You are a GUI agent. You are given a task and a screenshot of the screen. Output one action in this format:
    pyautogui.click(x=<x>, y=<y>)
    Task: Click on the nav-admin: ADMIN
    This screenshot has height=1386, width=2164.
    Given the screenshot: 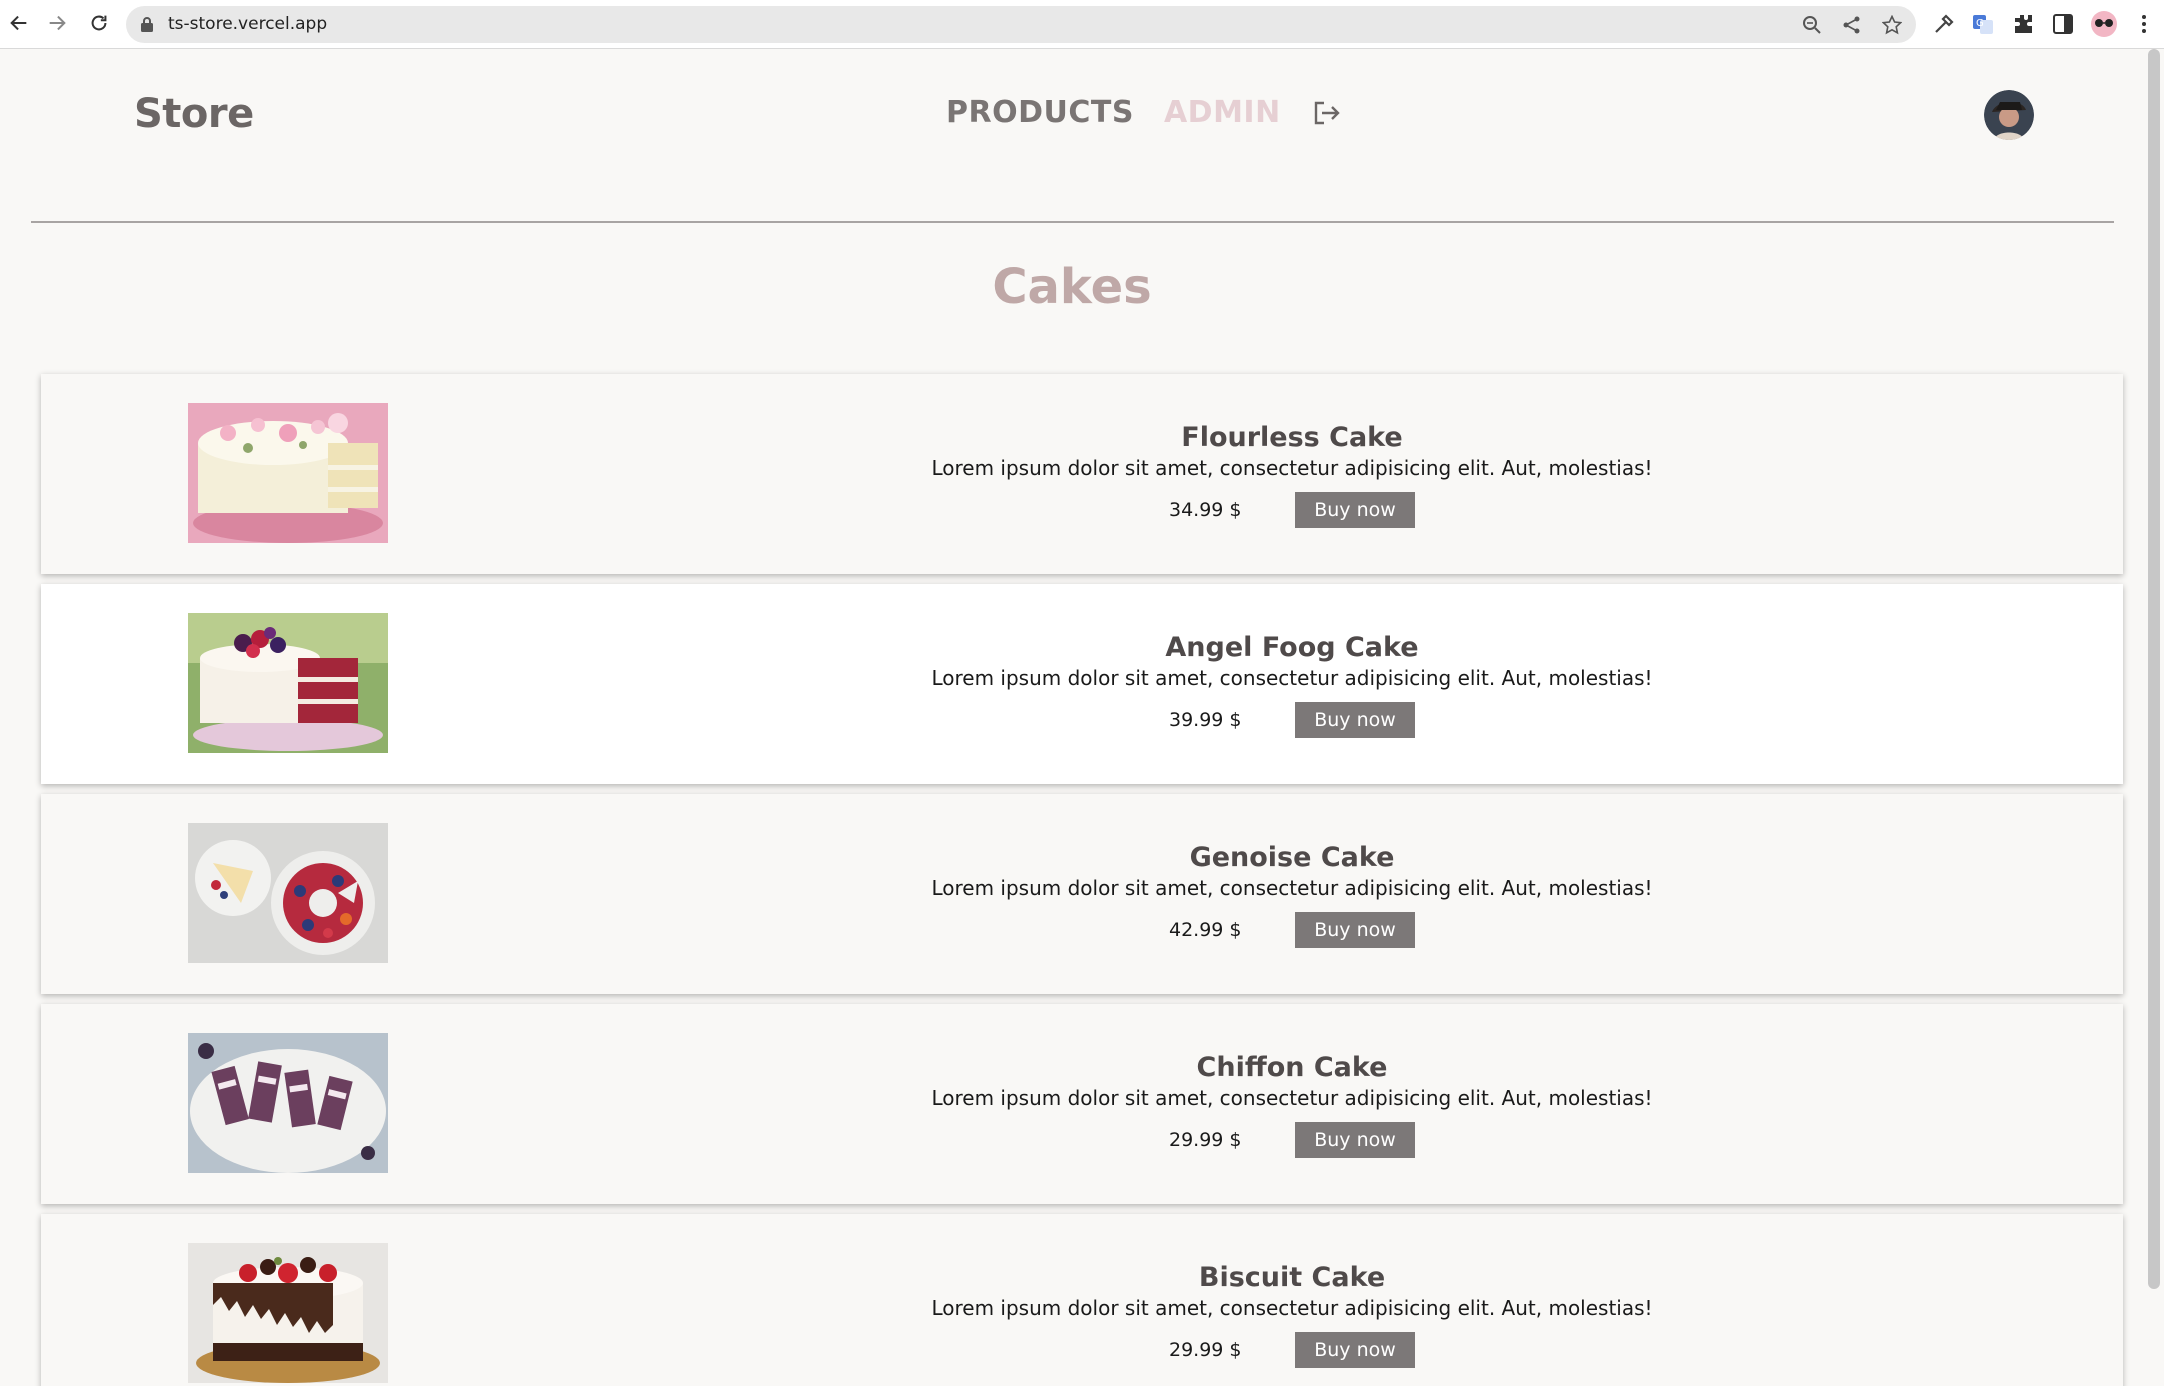 What is the action you would take?
    pyautogui.click(x=1222, y=112)
    